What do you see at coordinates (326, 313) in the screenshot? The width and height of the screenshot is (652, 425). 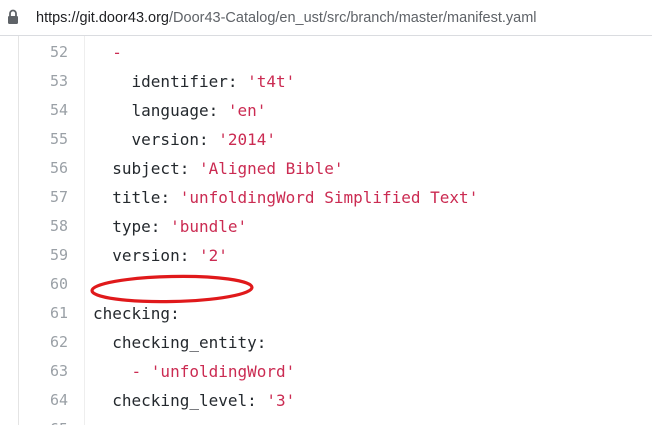 I see `code-line: 61 checking:` at bounding box center [326, 313].